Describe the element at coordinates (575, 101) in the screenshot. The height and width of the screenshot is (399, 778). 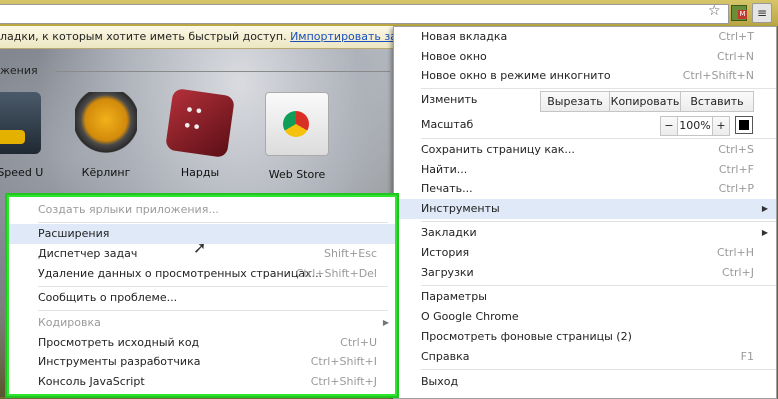
I see `cut-button: Вырезать` at that location.